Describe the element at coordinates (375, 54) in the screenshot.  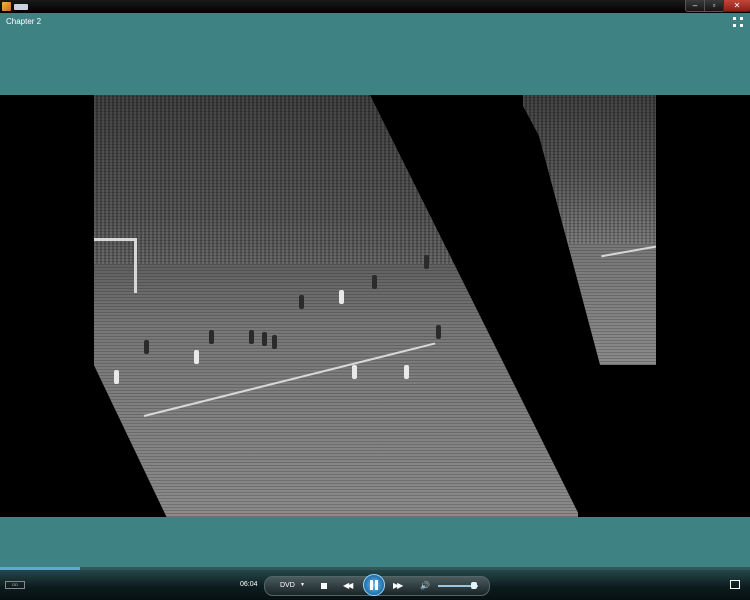
I see `now-playing-header: Chapter 2` at that location.